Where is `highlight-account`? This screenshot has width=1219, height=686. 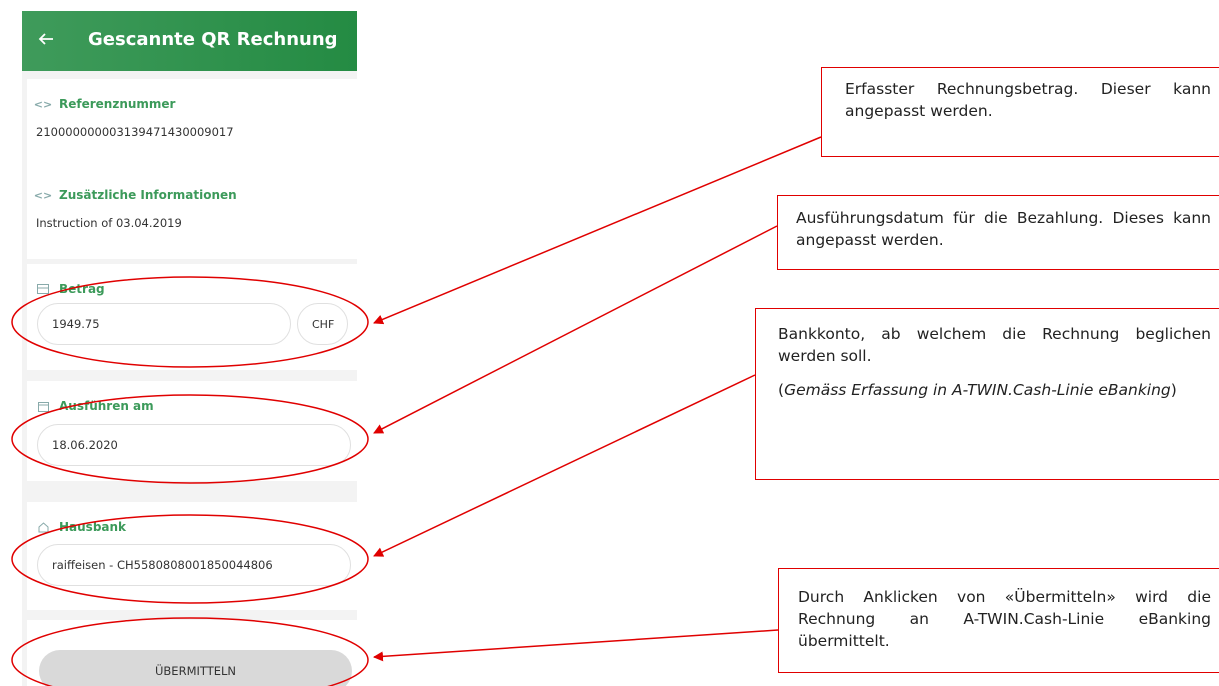 highlight-account is located at coordinates (190, 559).